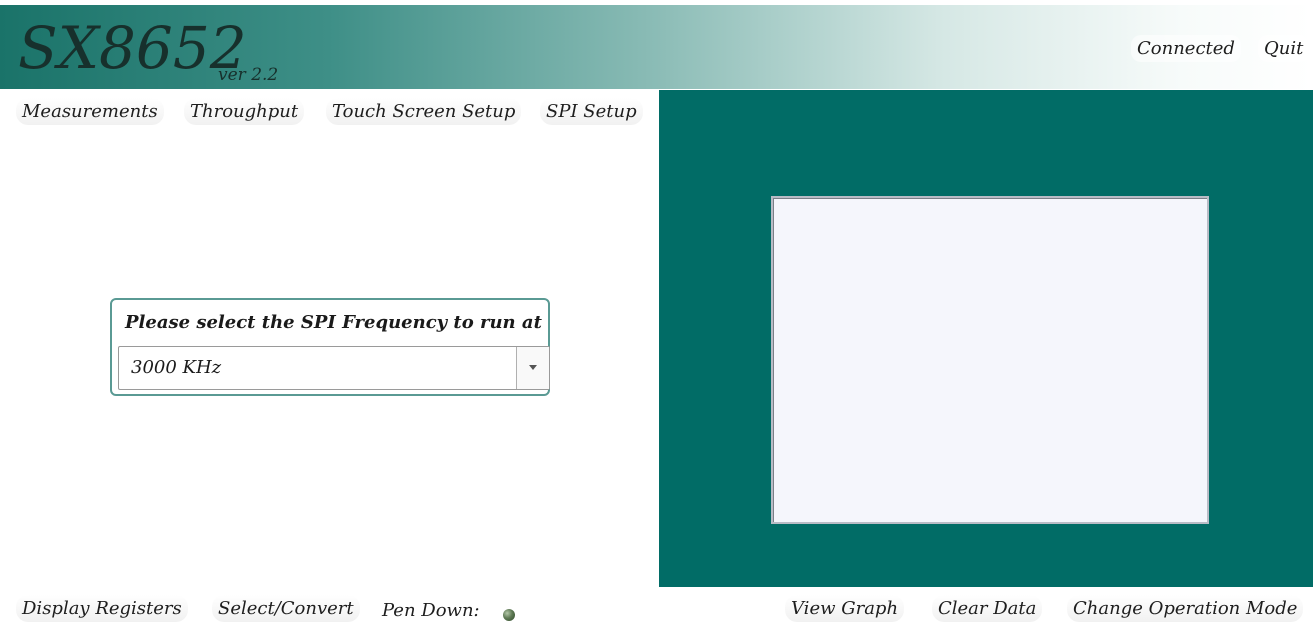  What do you see at coordinates (1186, 48) in the screenshot?
I see `connected-button: Connected` at bounding box center [1186, 48].